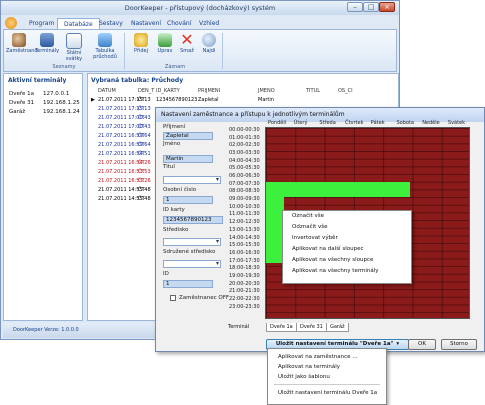 The width and height of the screenshot is (485, 405). What do you see at coordinates (56, 94) in the screenshot?
I see `terminal-ip: 127.0.0.1` at bounding box center [56, 94].